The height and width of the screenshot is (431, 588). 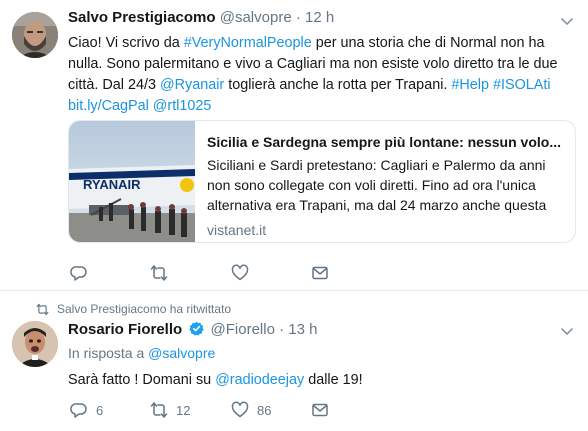 I want to click on author-name: Rosario Fiorello, so click(x=125, y=329).